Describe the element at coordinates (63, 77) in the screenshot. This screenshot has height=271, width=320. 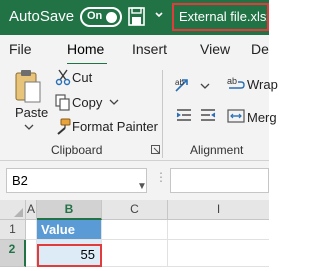
I see `cut-icon` at that location.